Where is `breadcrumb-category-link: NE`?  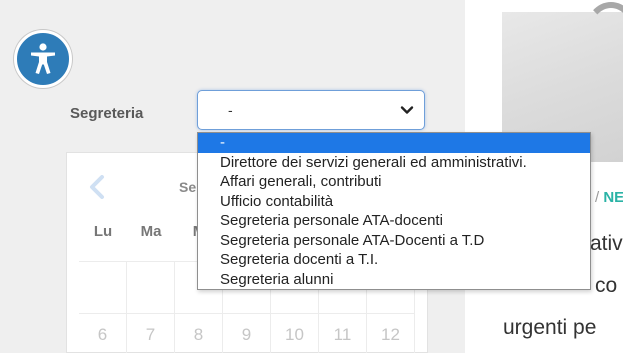 breadcrumb-category-link: NE is located at coordinates (613, 197).